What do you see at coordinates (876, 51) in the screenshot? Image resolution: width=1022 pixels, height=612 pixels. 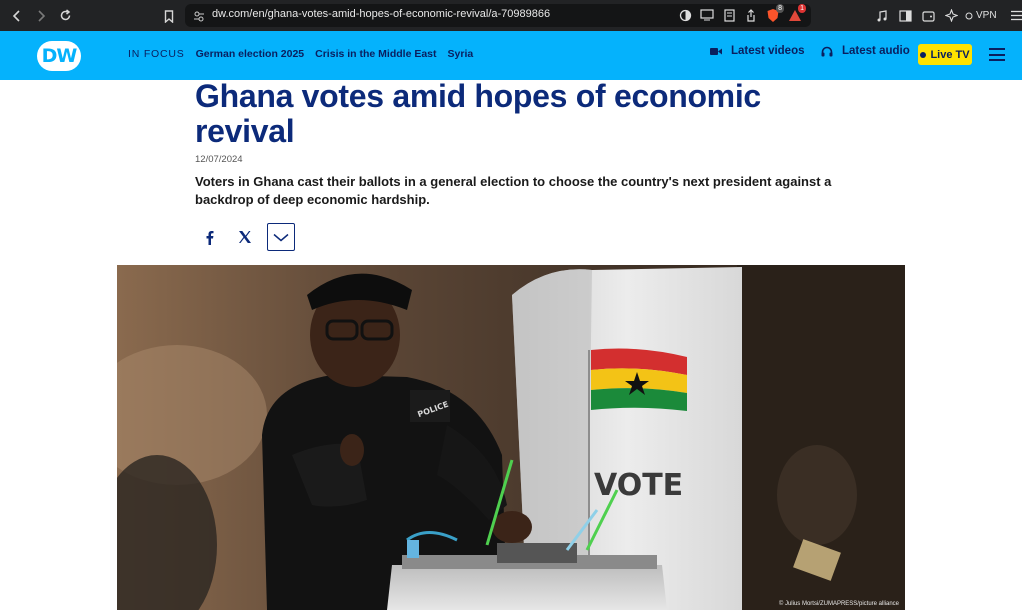 I see `latest-audio-label: Latest audio` at bounding box center [876, 51].